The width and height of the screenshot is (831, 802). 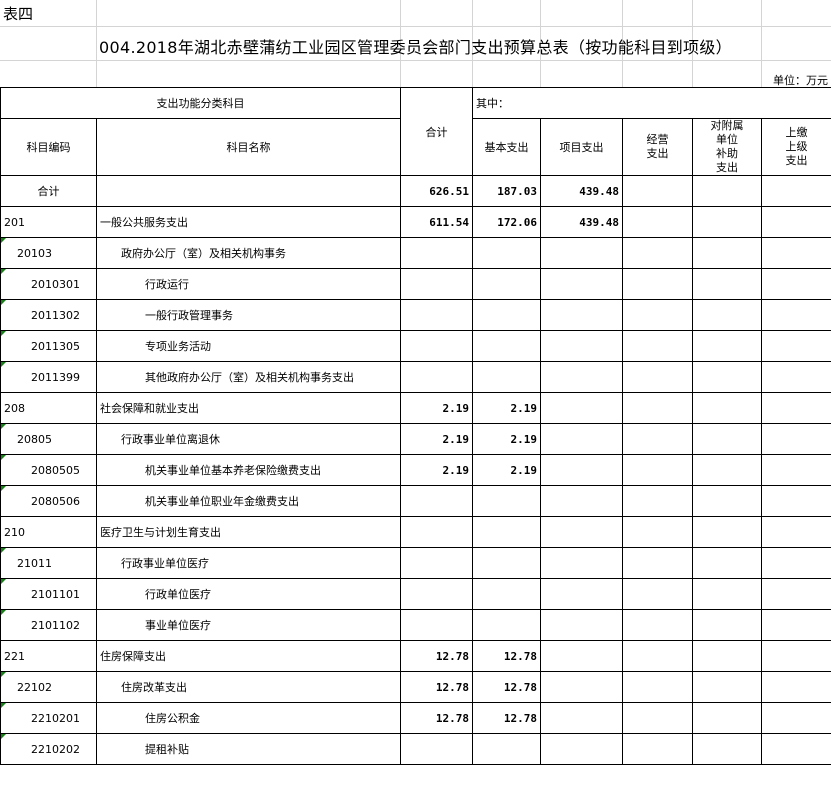 What do you see at coordinates (248, 625) in the screenshot?
I see `row-name: 事业单位医疗` at bounding box center [248, 625].